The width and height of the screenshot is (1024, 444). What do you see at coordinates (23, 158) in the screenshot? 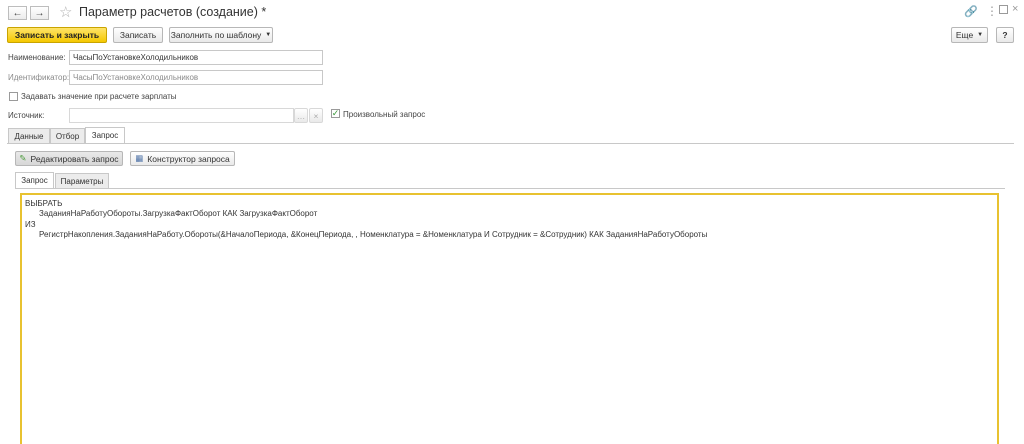
I see `pencil-icon: ✎` at bounding box center [23, 158].